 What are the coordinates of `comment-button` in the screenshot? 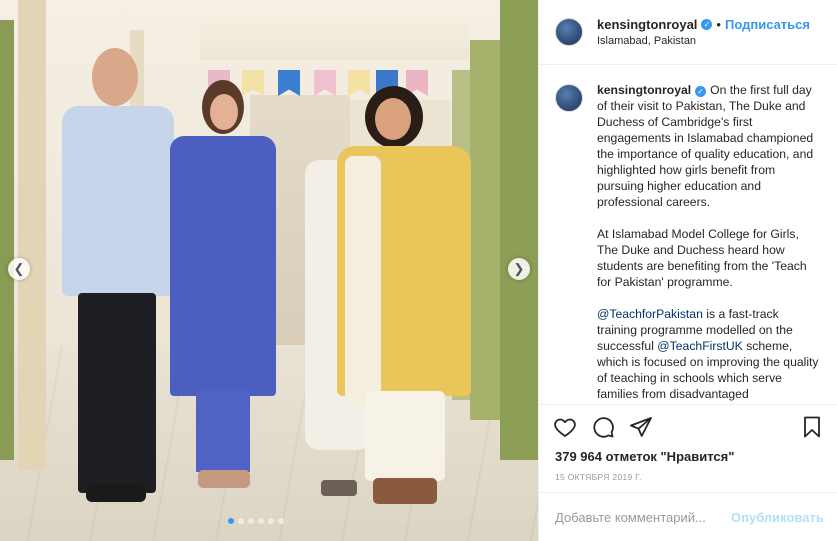 It's located at (603, 427).